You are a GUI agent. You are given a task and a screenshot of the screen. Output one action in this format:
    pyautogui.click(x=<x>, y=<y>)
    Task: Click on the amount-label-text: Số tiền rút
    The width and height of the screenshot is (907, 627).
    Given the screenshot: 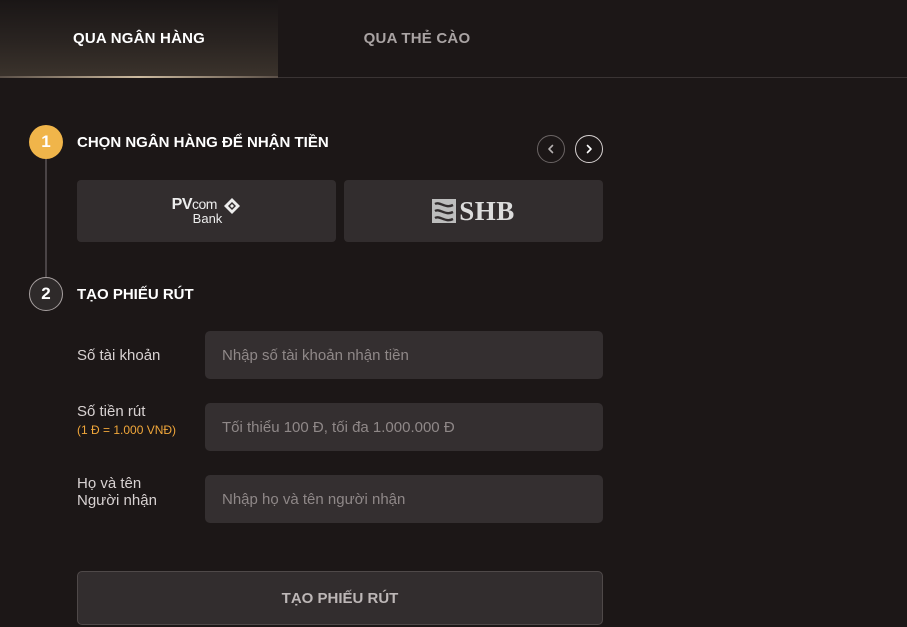 What is the action you would take?
    pyautogui.click(x=111, y=411)
    